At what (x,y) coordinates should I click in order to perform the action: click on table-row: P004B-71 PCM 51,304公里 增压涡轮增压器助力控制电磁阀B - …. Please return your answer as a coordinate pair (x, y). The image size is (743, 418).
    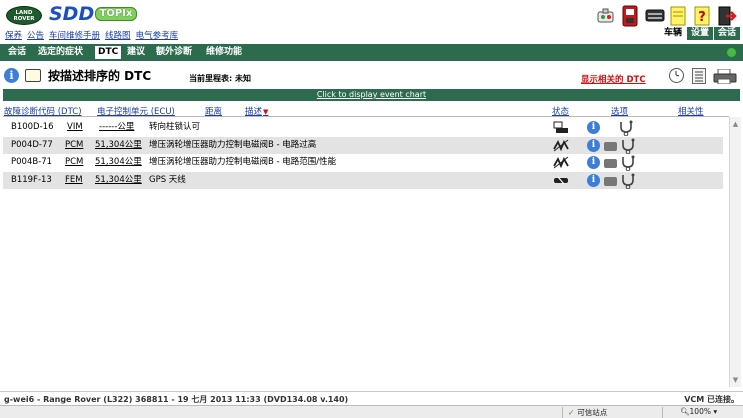
    Looking at the image, I should click on (363, 163).